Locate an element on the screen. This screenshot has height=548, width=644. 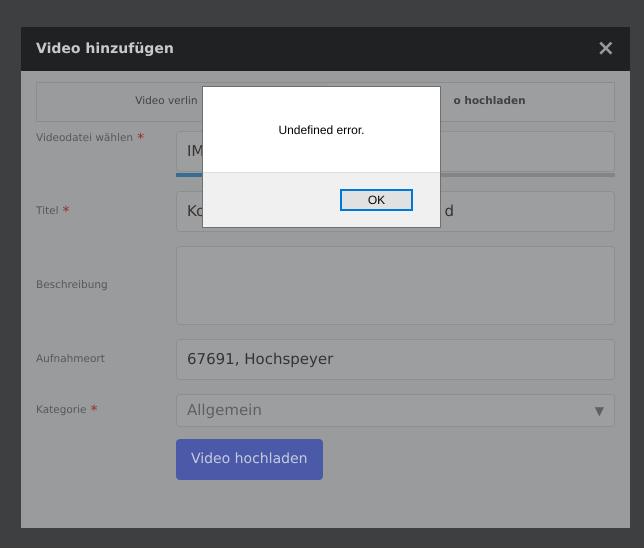
field-value: 67691, Hochspeyer is located at coordinates (260, 359).